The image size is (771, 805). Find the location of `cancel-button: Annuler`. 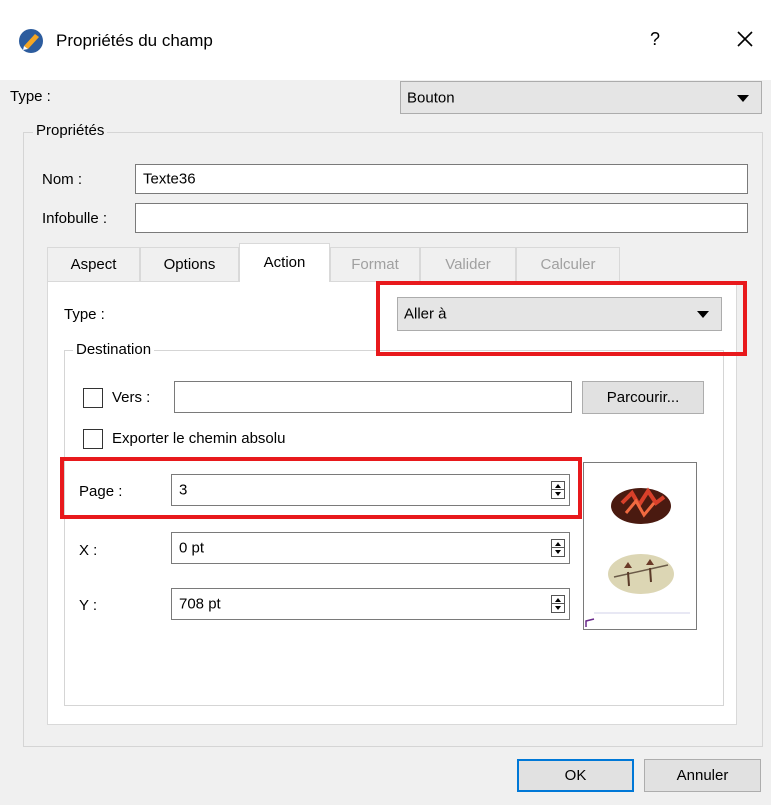

cancel-button: Annuler is located at coordinates (702, 775).